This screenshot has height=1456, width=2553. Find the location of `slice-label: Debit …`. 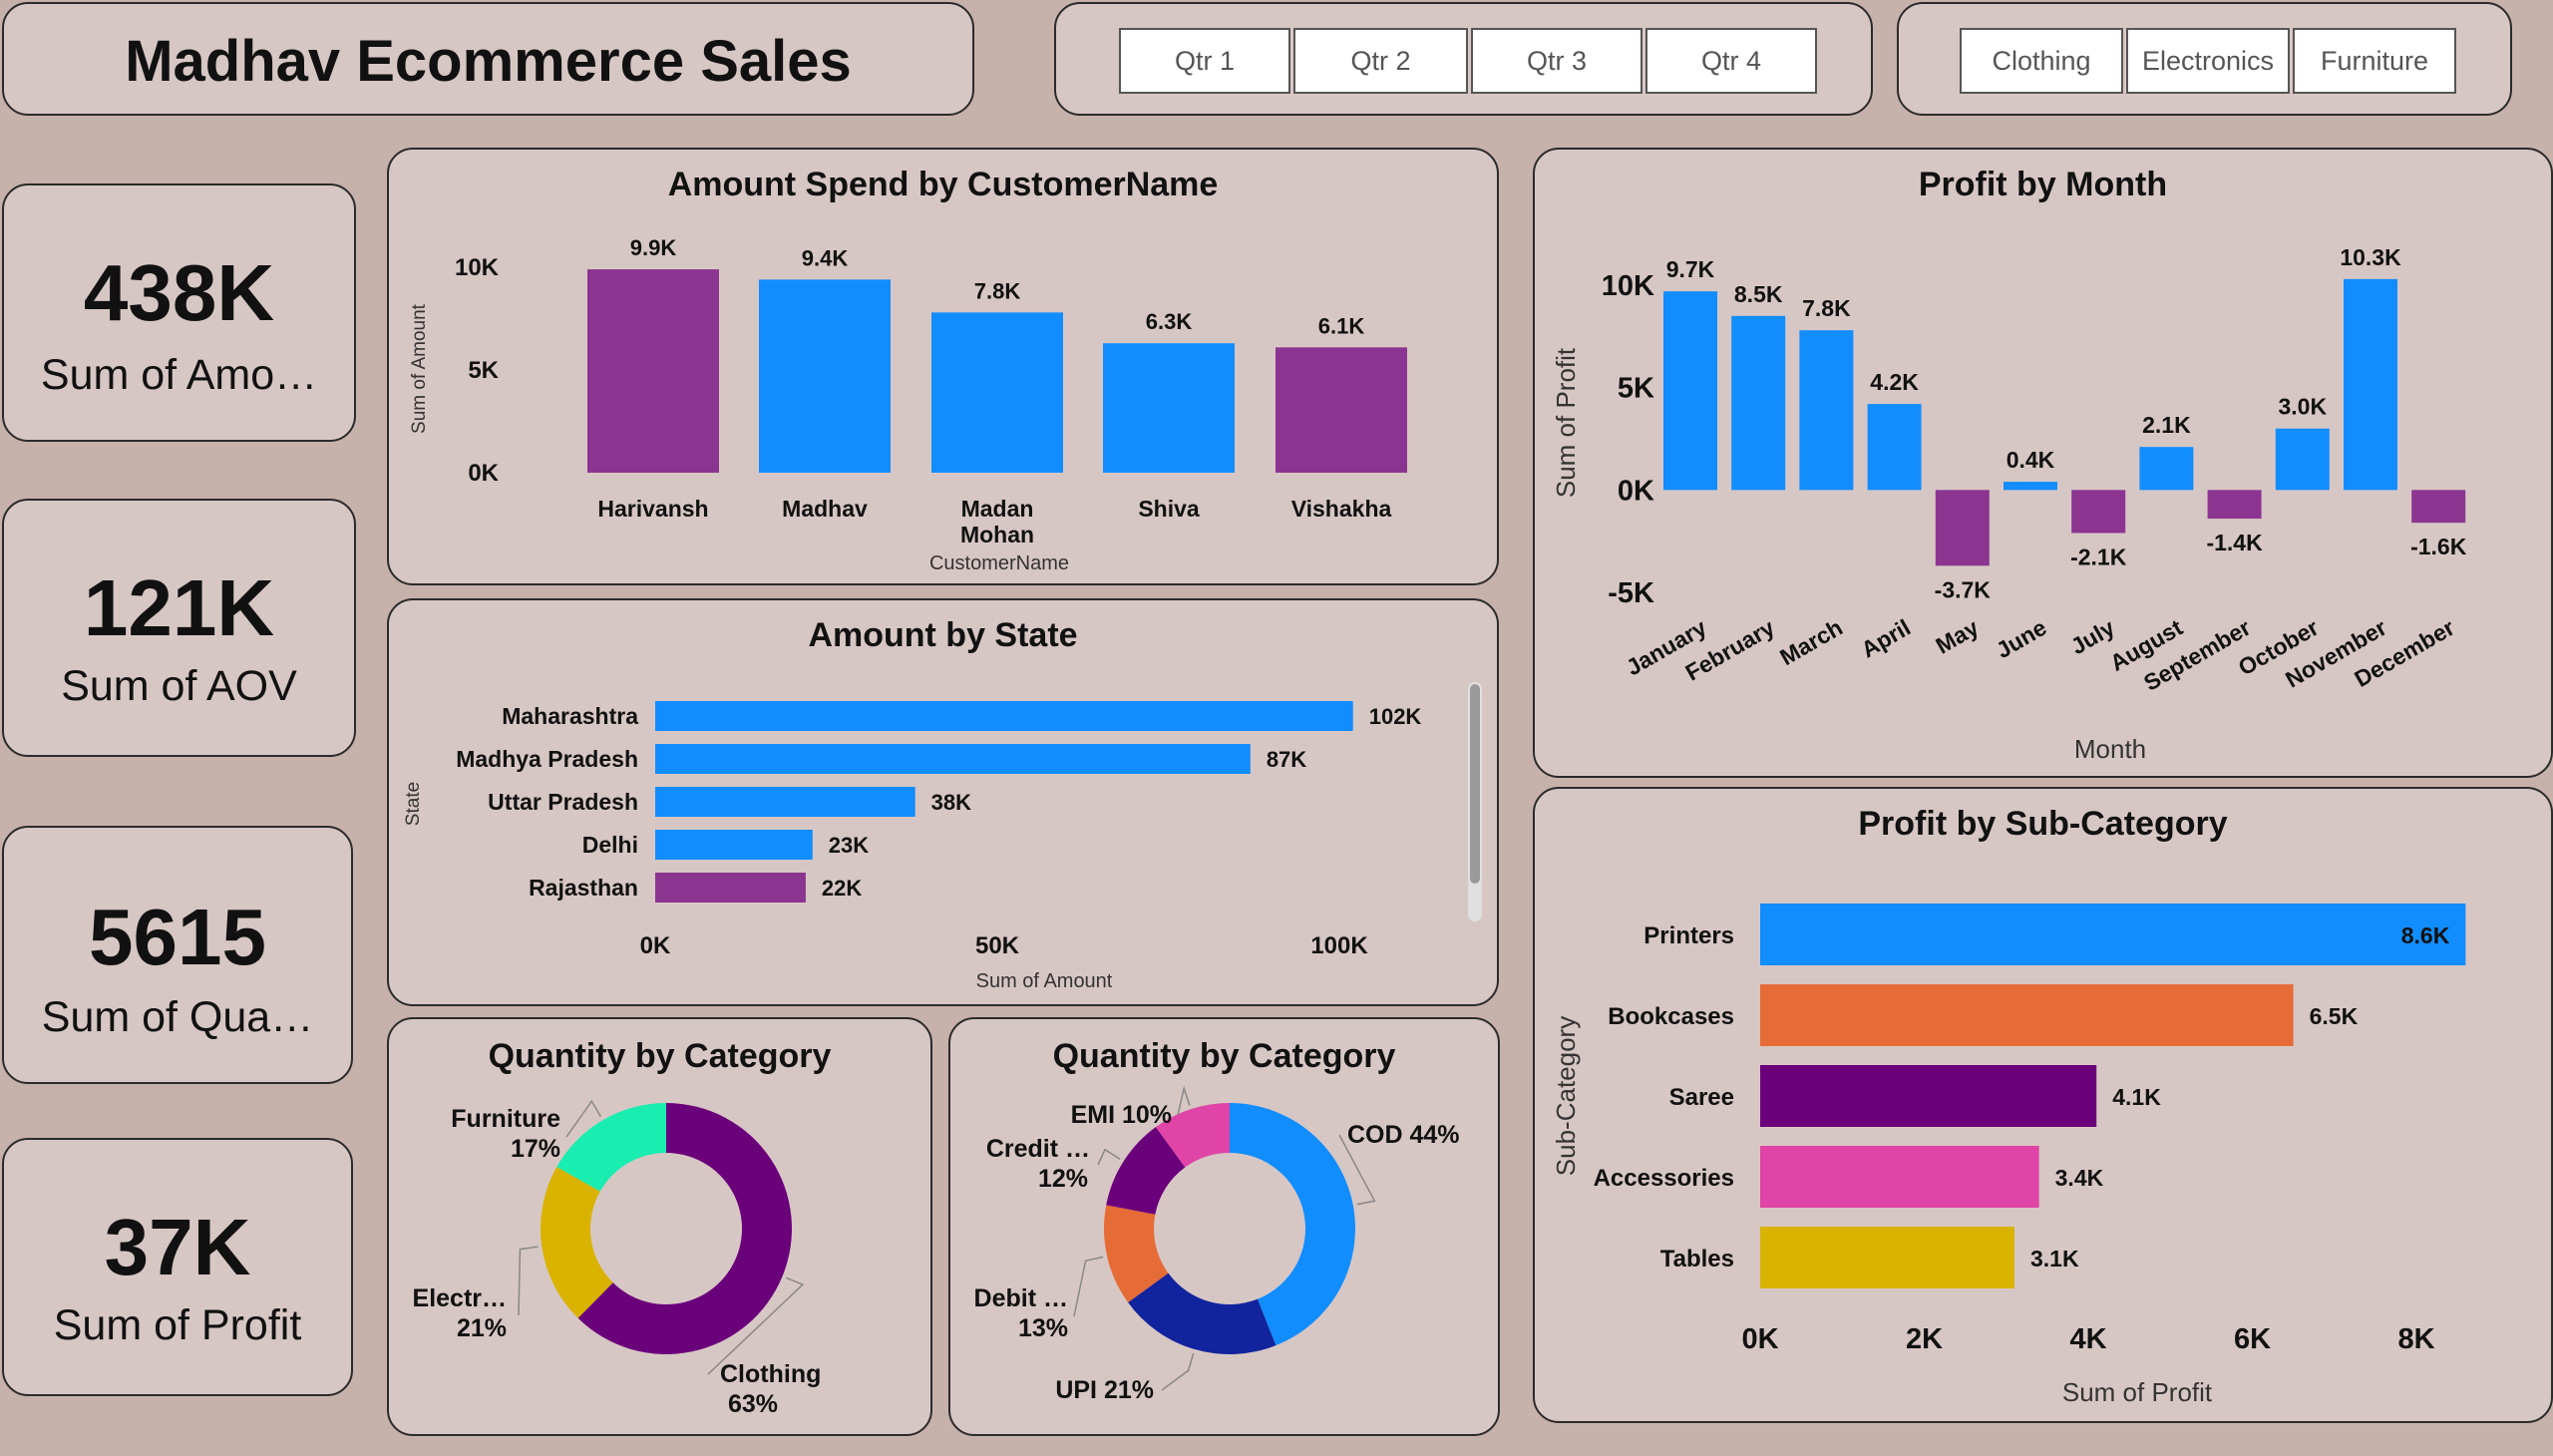

slice-label: Debit … is located at coordinates (1021, 1298).